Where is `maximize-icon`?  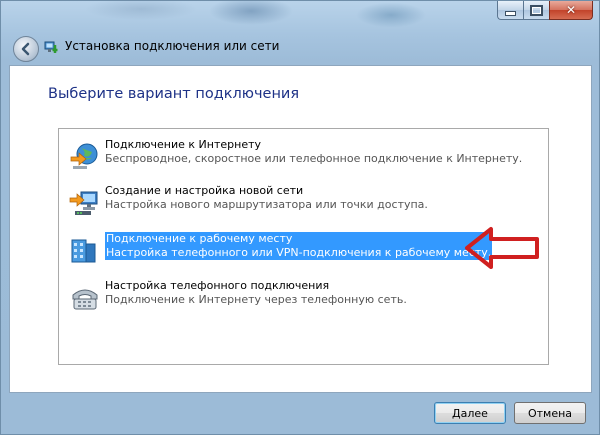 maximize-icon is located at coordinates (536, 10).